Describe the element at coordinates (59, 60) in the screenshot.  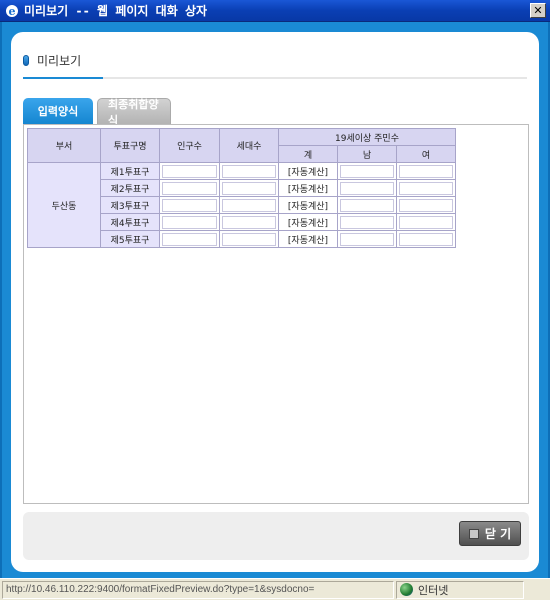
I see `page-title: 미리보기` at that location.